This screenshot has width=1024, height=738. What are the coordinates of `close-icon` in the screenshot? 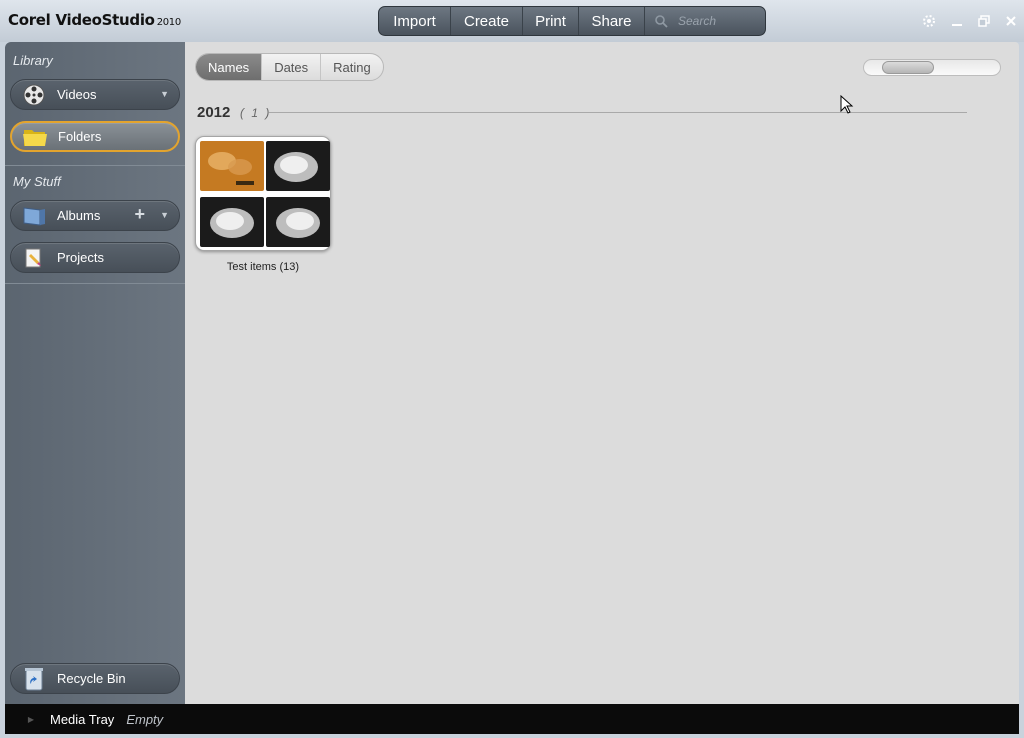 It's located at (1011, 21).